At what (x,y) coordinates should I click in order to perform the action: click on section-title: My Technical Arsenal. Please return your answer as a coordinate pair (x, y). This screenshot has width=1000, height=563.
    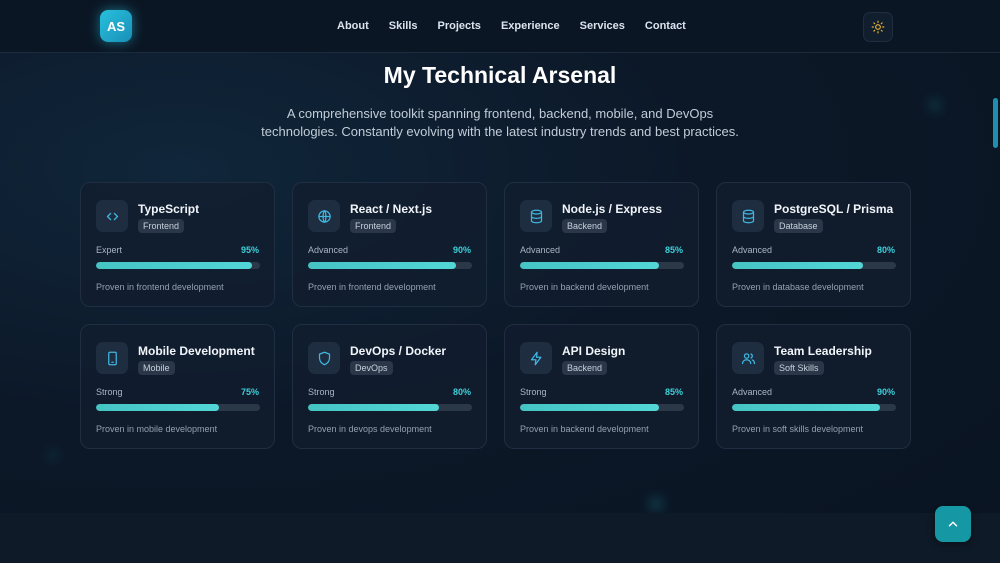
    Looking at the image, I should click on (500, 75).